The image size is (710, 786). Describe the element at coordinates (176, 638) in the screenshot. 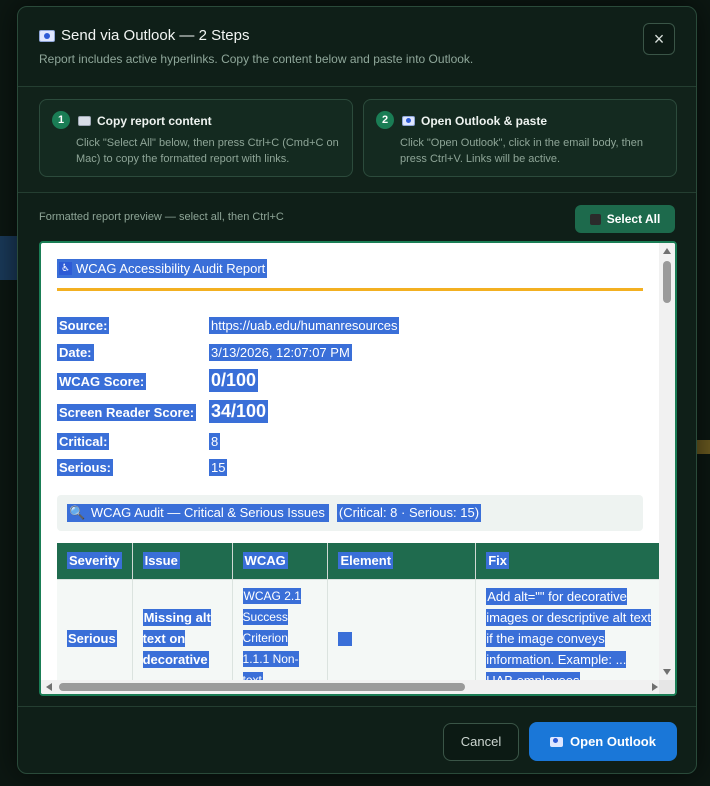

I see `cell-text: Missing alt text on decorative` at that location.